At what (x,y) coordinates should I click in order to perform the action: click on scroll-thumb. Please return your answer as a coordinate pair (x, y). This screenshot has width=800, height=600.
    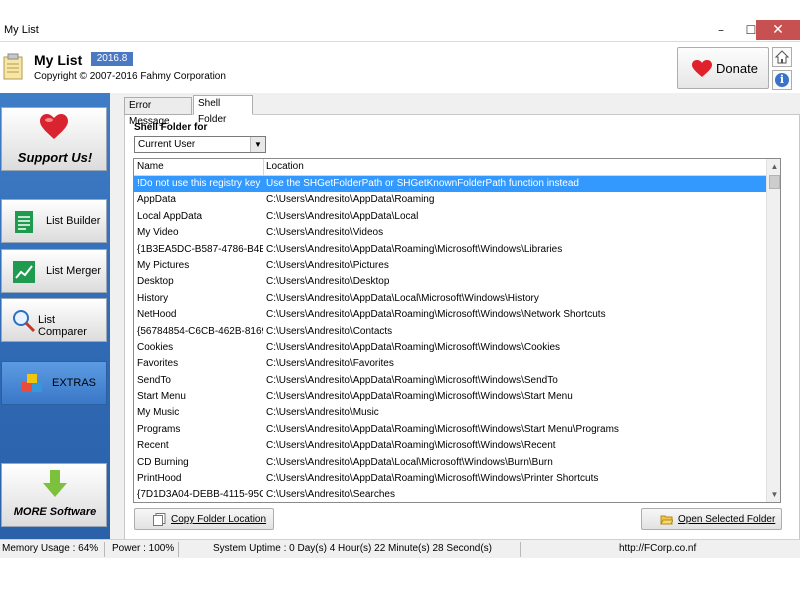
    Looking at the image, I should click on (774, 182).